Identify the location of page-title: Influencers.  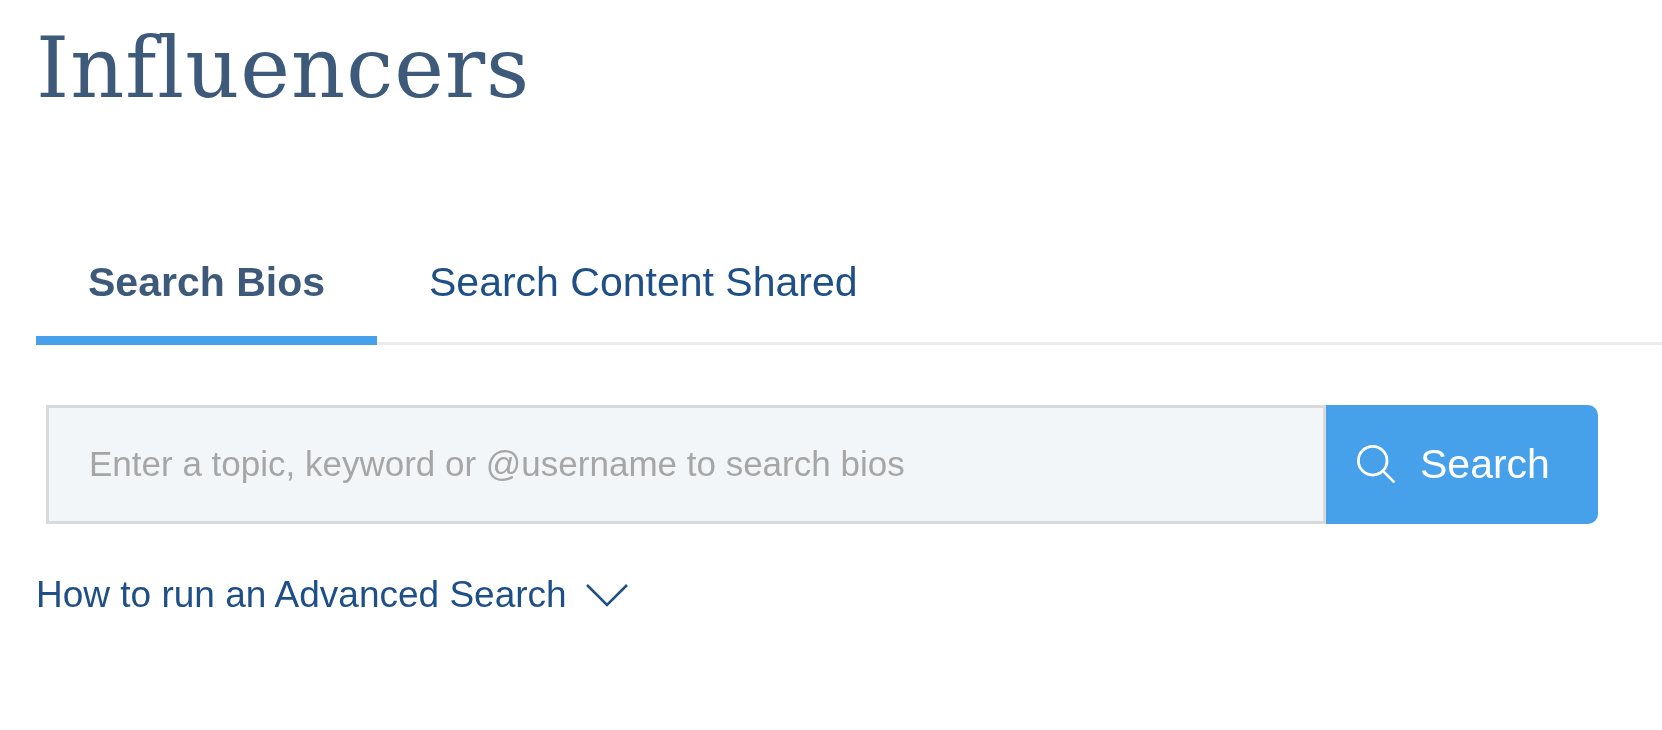
(284, 68).